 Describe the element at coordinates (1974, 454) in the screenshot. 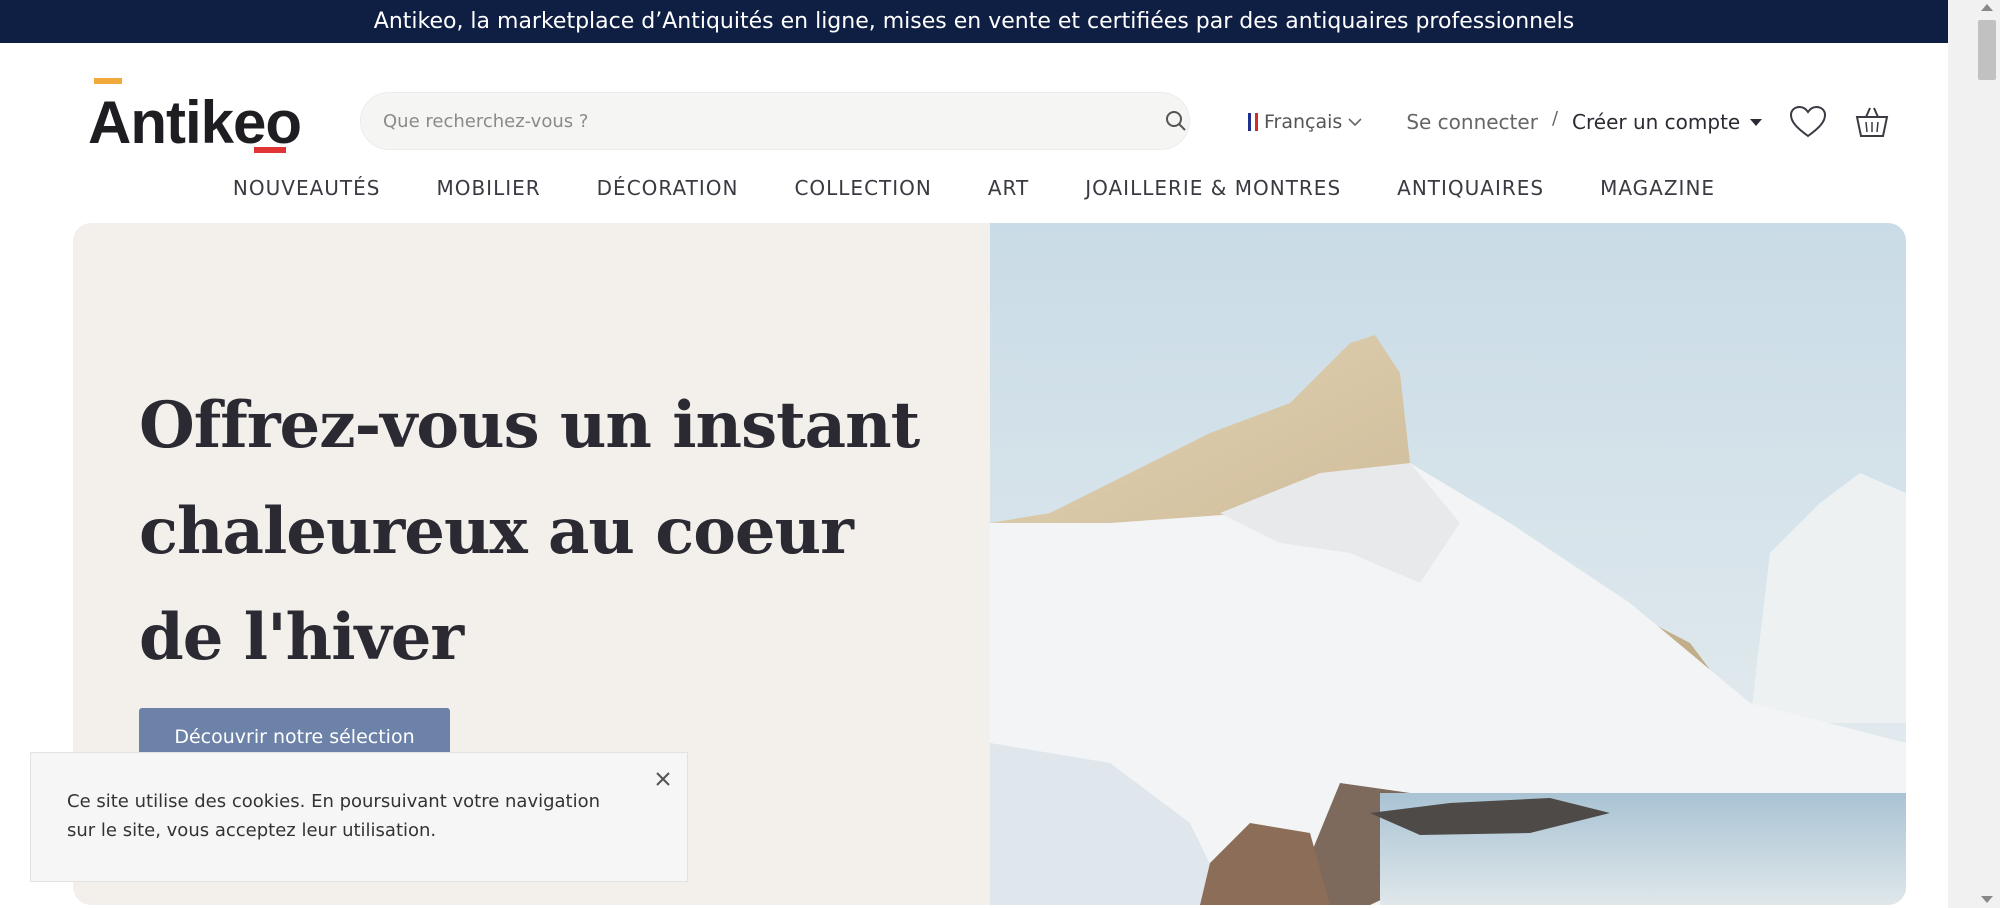

I see `page-scrollbar` at that location.